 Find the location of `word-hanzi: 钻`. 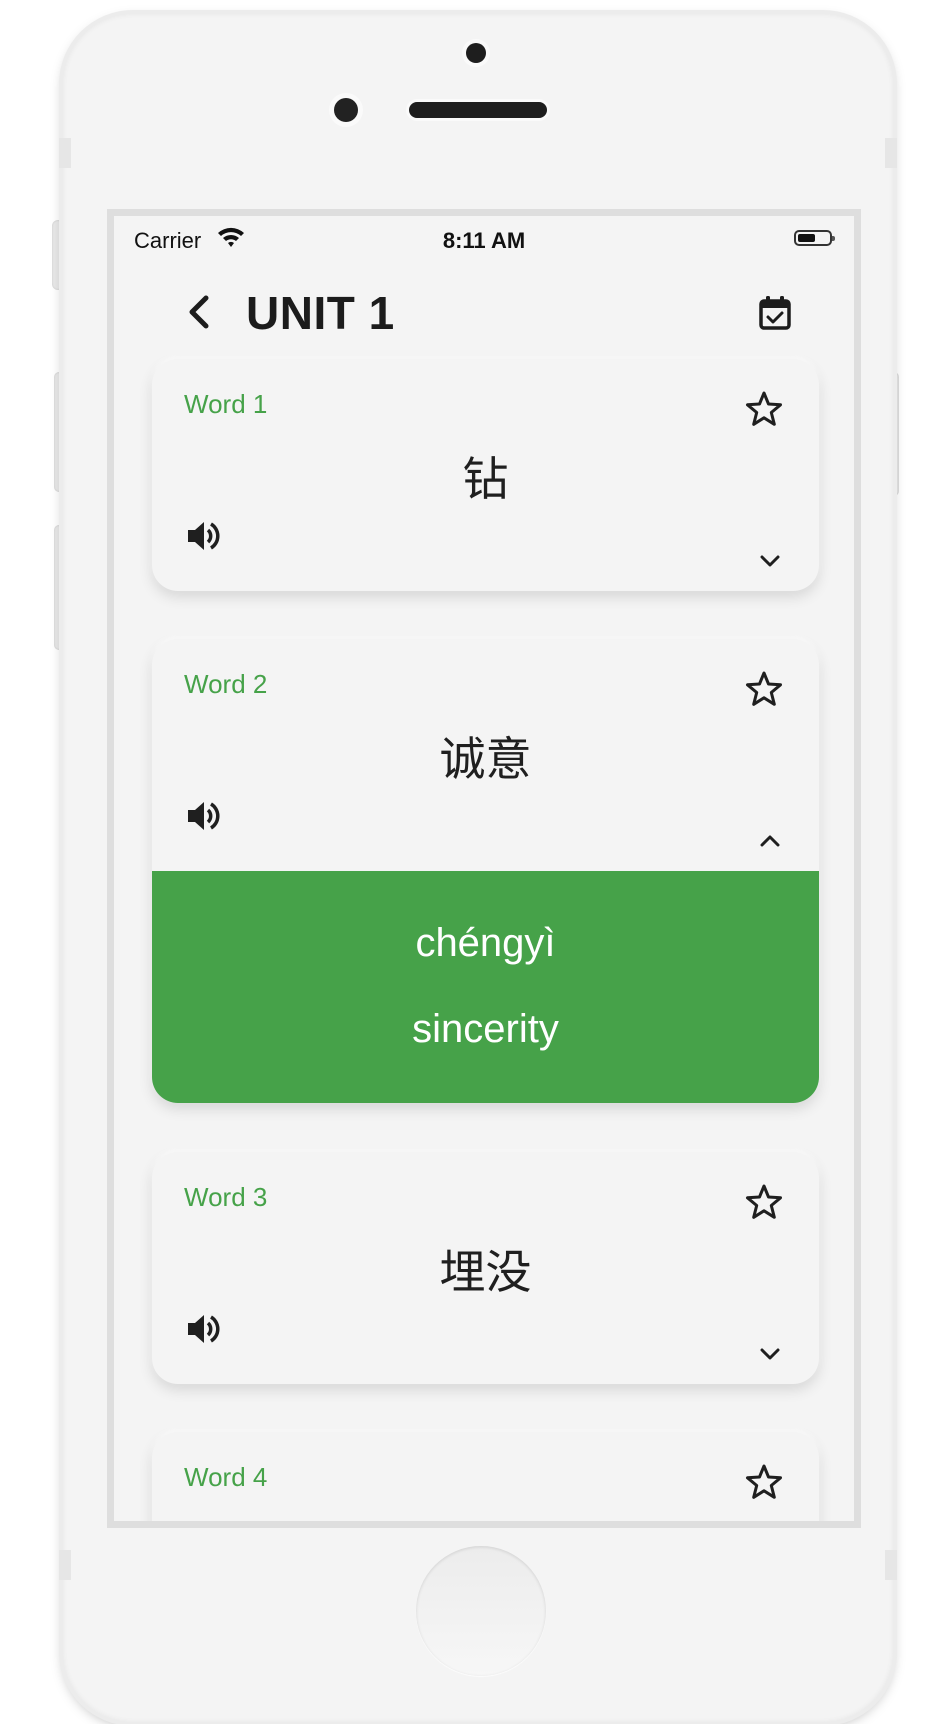

word-hanzi: 钻 is located at coordinates (485, 479).